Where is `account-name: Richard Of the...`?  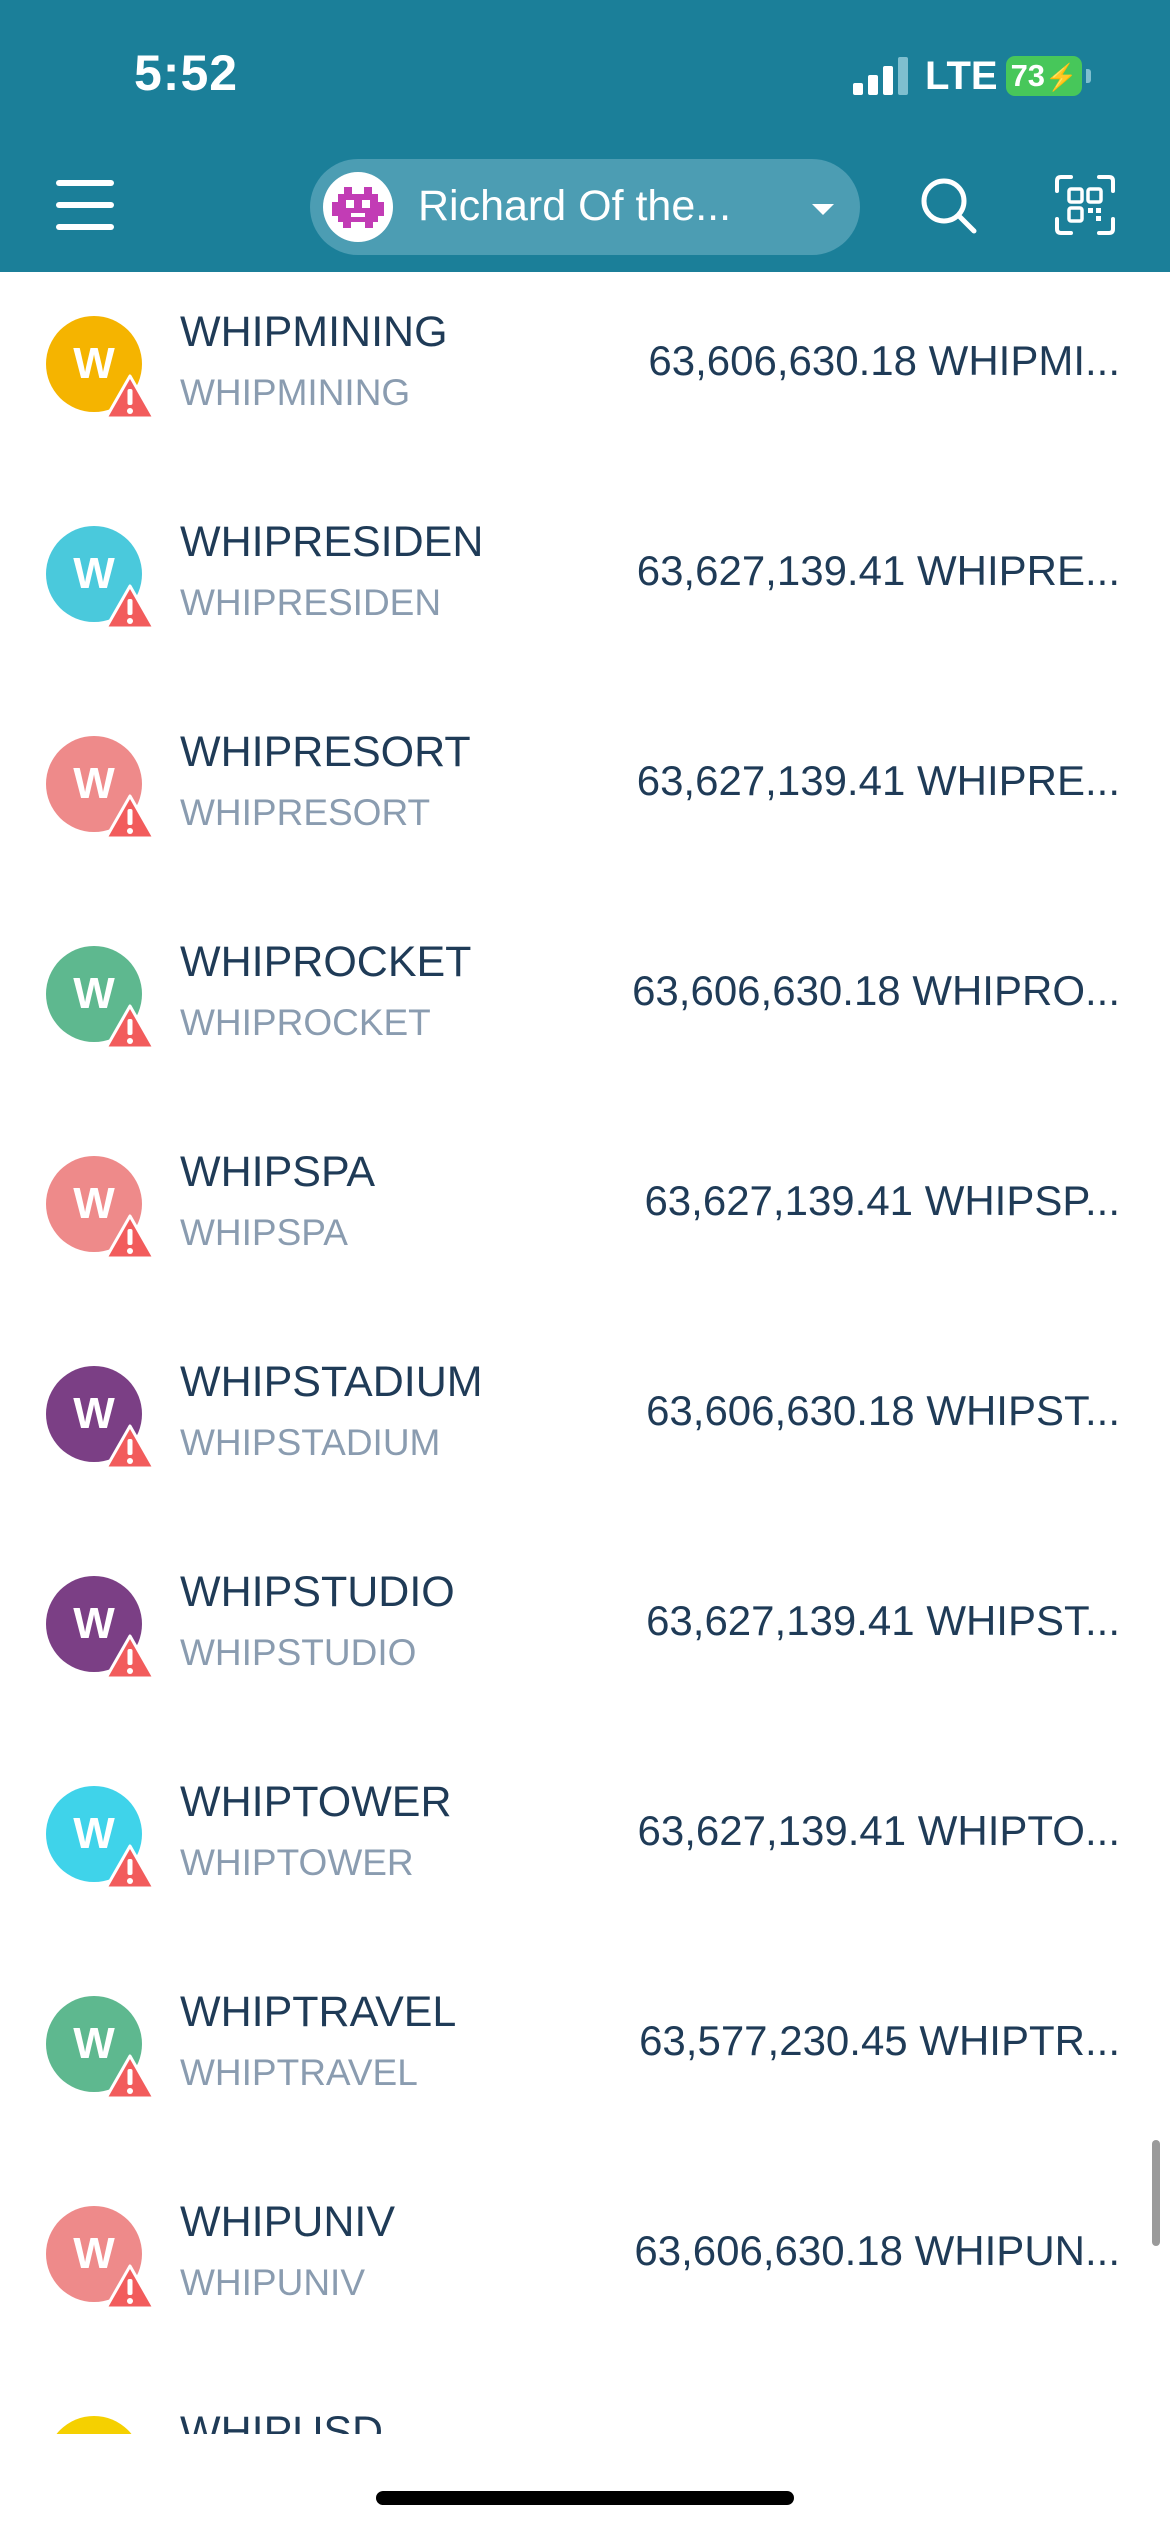 account-name: Richard Of the... is located at coordinates (575, 206).